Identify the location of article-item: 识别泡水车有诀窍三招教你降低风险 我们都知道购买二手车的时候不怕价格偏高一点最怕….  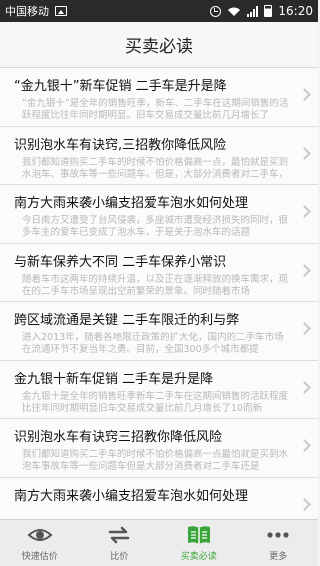
(159, 448).